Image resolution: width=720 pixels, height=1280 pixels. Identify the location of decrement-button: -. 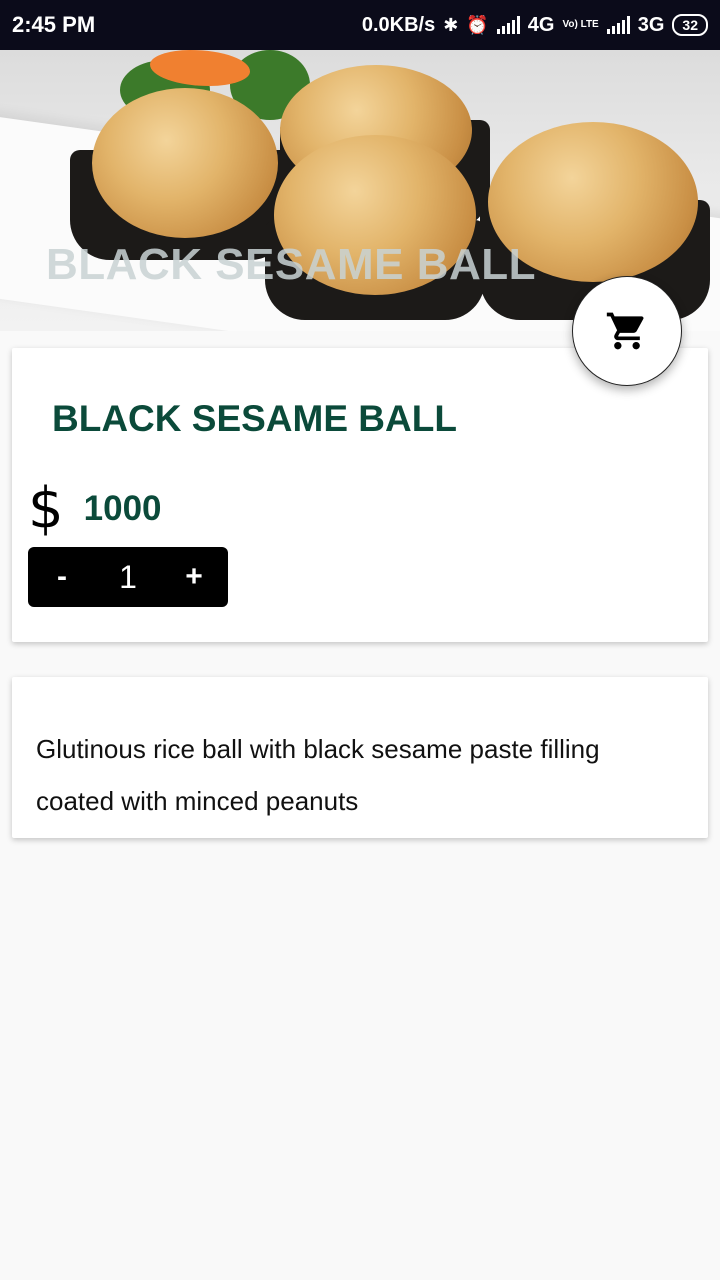
(62, 577).